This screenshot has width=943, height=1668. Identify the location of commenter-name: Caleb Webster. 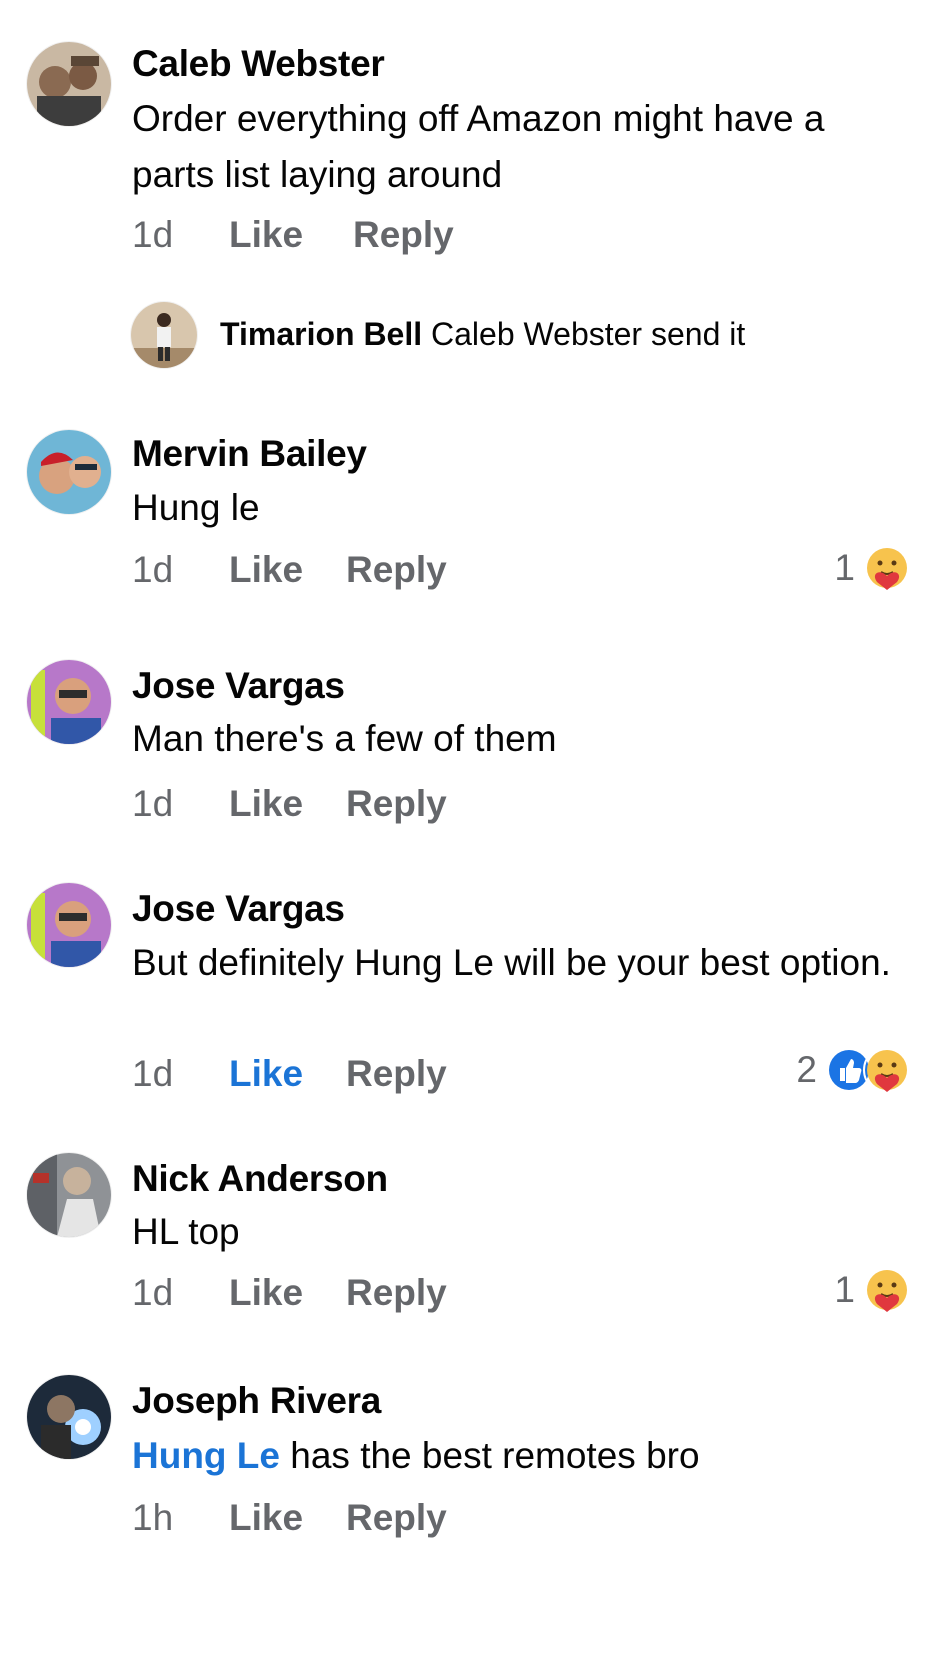
(258, 64).